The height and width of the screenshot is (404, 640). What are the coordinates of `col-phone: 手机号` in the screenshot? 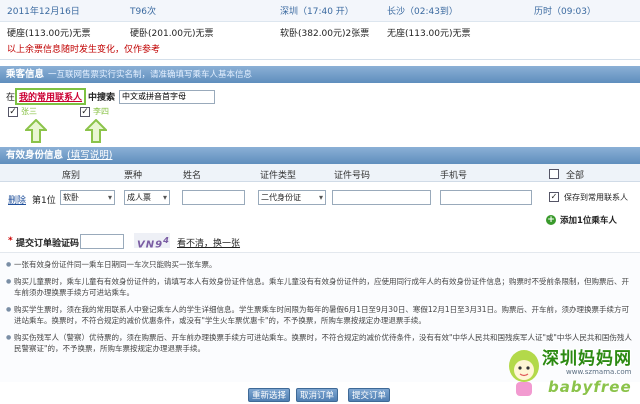 It's located at (454, 176).